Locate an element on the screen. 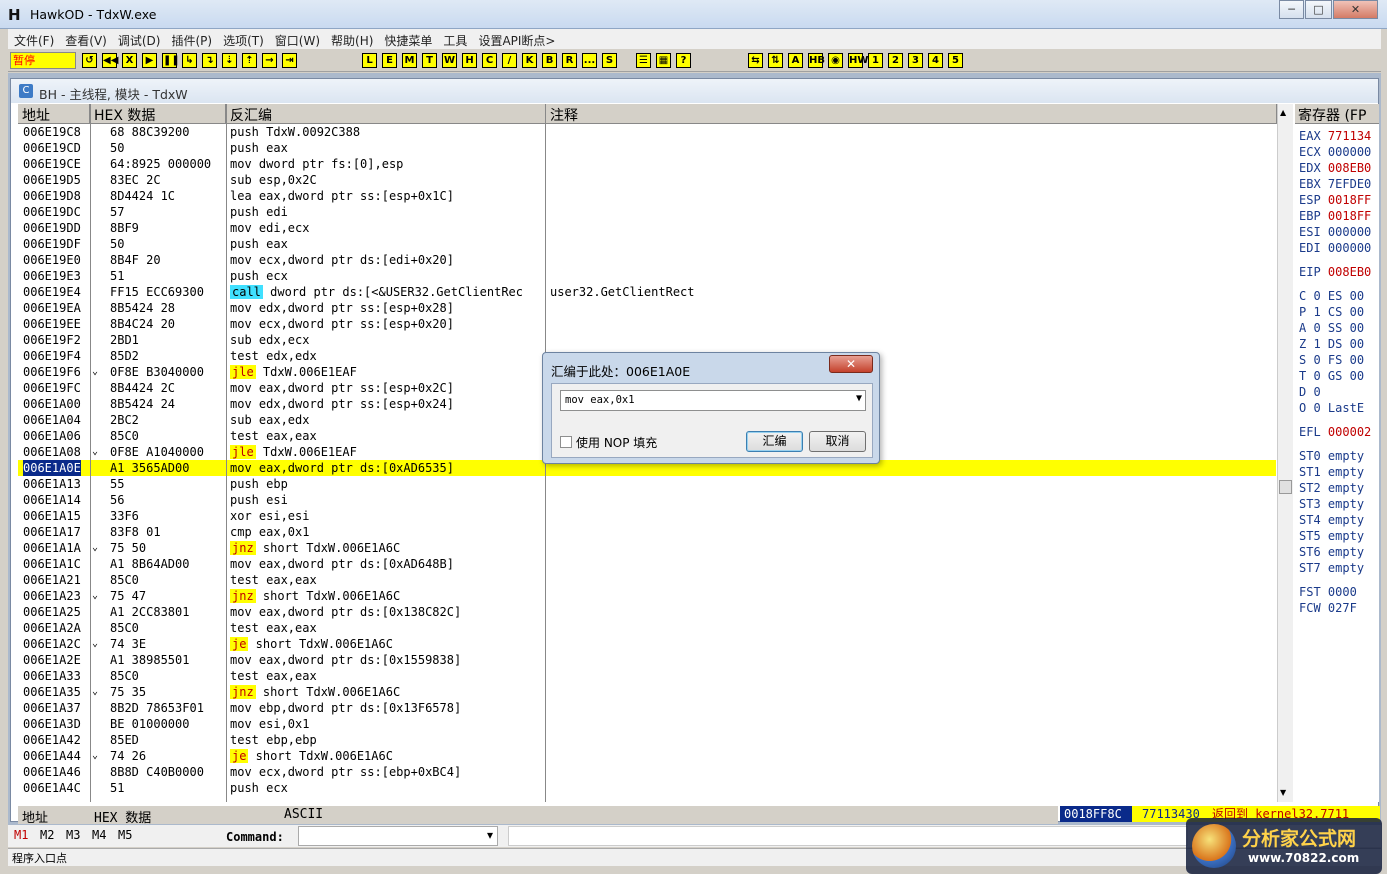  disasm-row: 006E19DD 8BF9 mov edi,ecx is located at coordinates (647, 228).